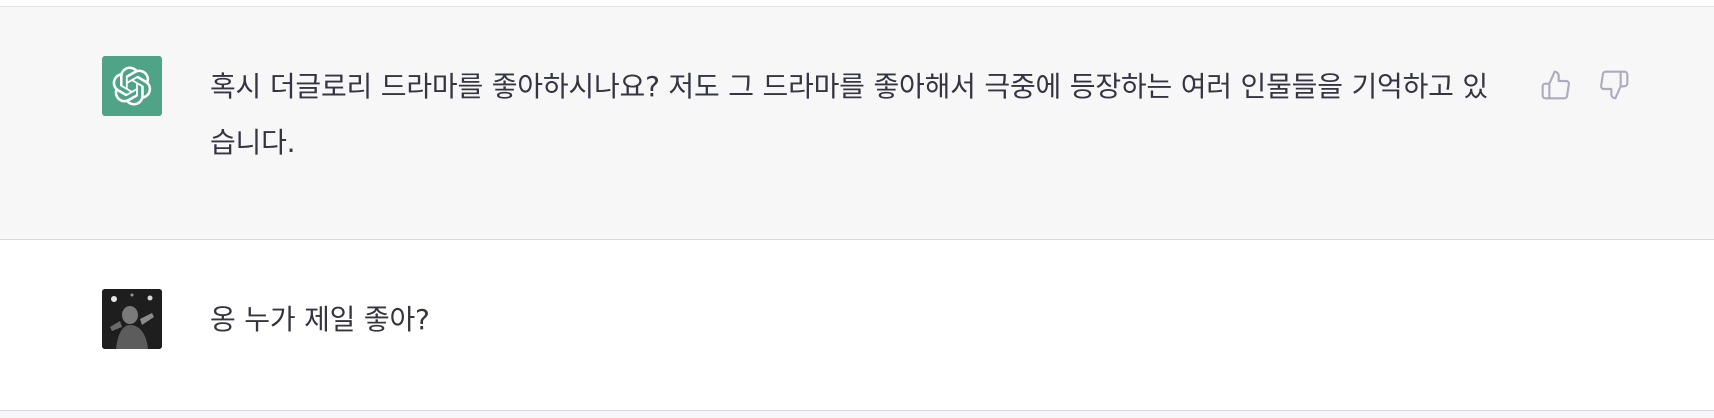 The height and width of the screenshot is (418, 1714). I want to click on thumbs-up-icon, so click(1555, 85).